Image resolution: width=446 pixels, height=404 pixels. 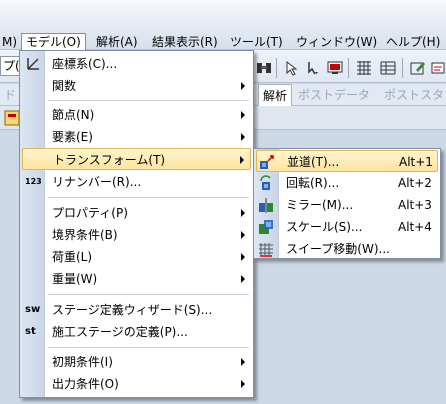 I want to click on stage-wizard-icon: sw, so click(x=33, y=309).